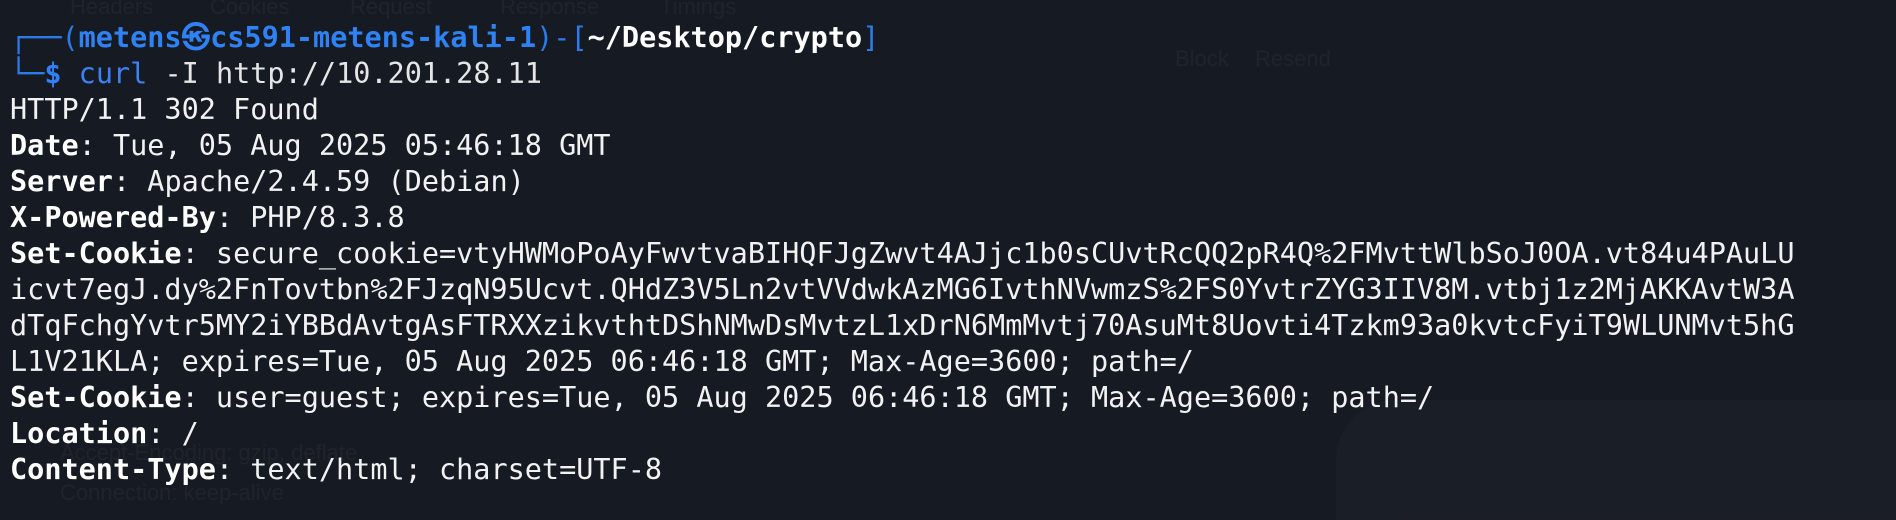 This screenshot has width=1896, height=520. I want to click on http-status: HTTP/1.1 302 Found, so click(164, 109).